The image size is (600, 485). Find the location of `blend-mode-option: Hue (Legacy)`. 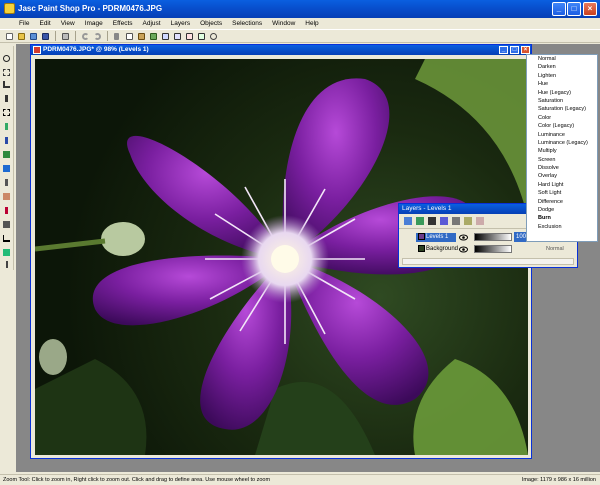

blend-mode-option: Hue (Legacy) is located at coordinates (562, 93).